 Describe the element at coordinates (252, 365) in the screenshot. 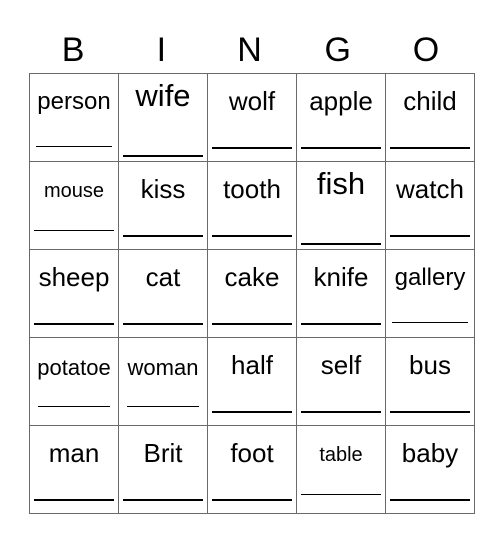

I see `cell-word: half` at that location.